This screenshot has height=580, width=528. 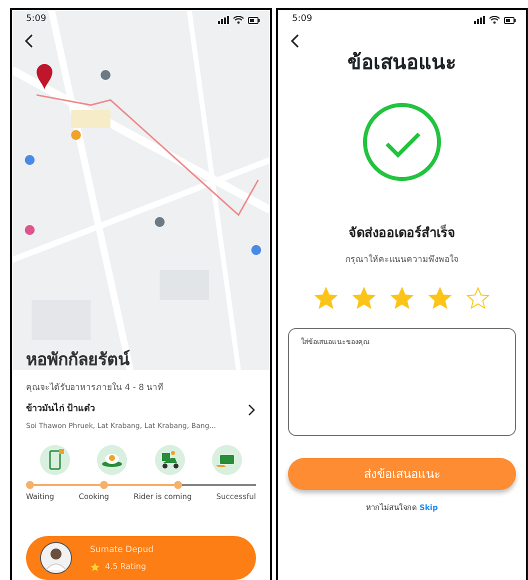 What do you see at coordinates (402, 142) in the screenshot?
I see `check-circle-icon` at bounding box center [402, 142].